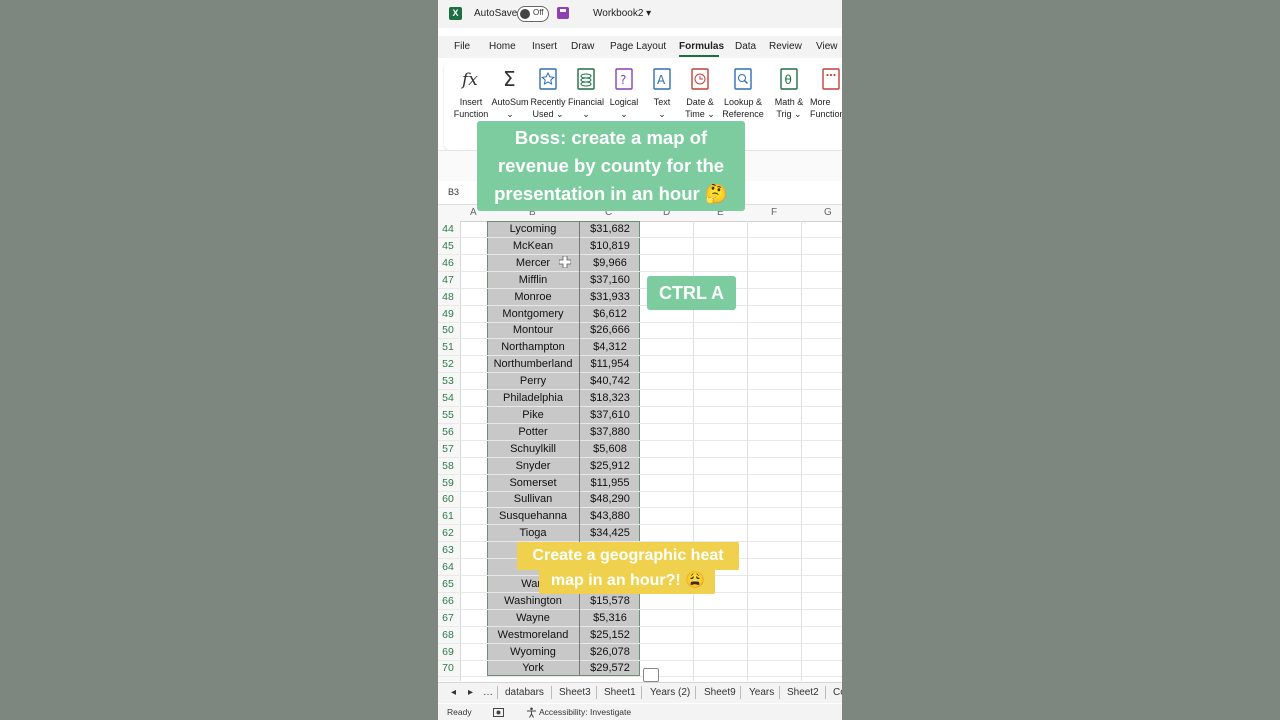 The height and width of the screenshot is (720, 1280). I want to click on revenue-cell: $37,880, so click(610, 432).